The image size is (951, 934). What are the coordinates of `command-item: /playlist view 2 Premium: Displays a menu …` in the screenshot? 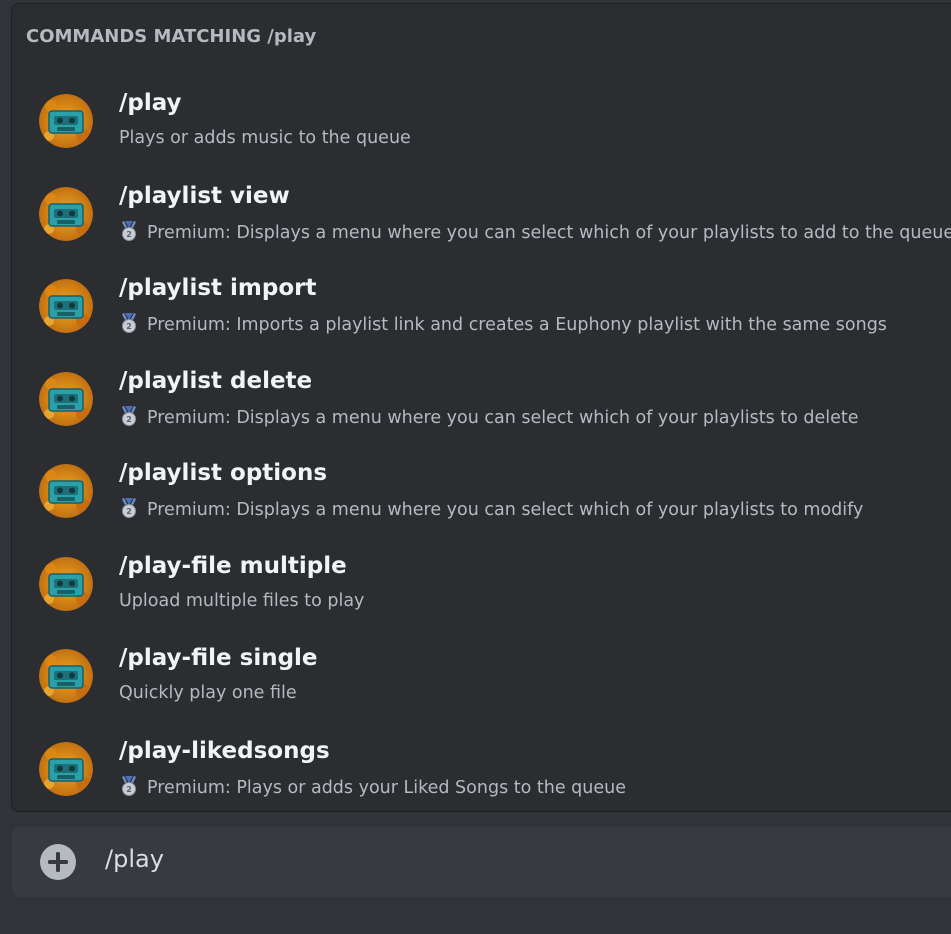 It's located at (481, 223).